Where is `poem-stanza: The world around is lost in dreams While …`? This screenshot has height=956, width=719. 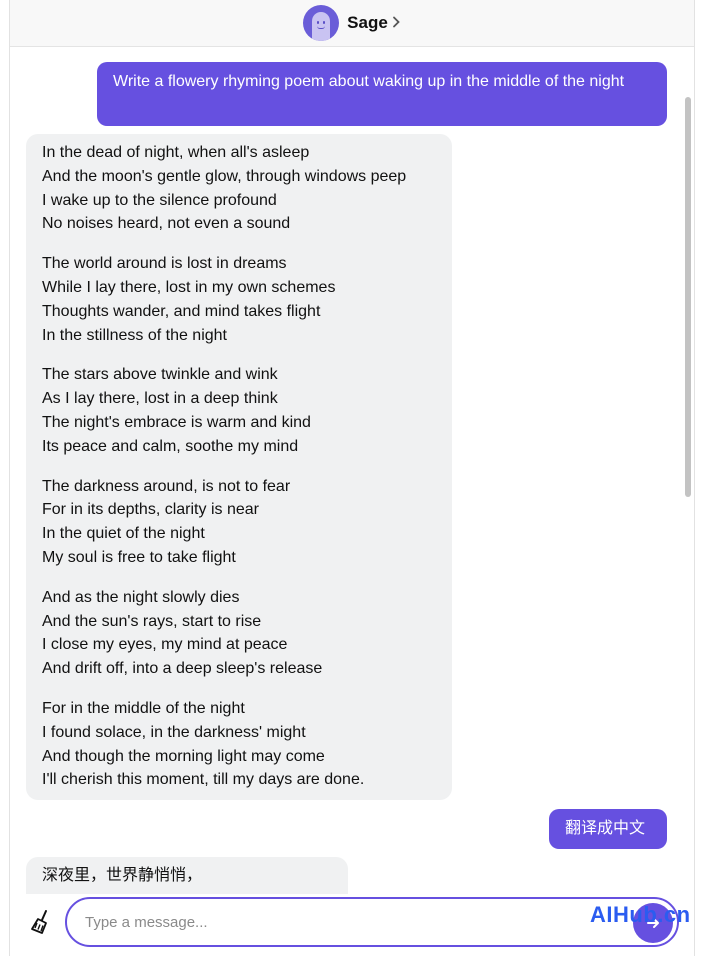
poem-stanza: The world around is lost in dreams While … is located at coordinates (239, 299).